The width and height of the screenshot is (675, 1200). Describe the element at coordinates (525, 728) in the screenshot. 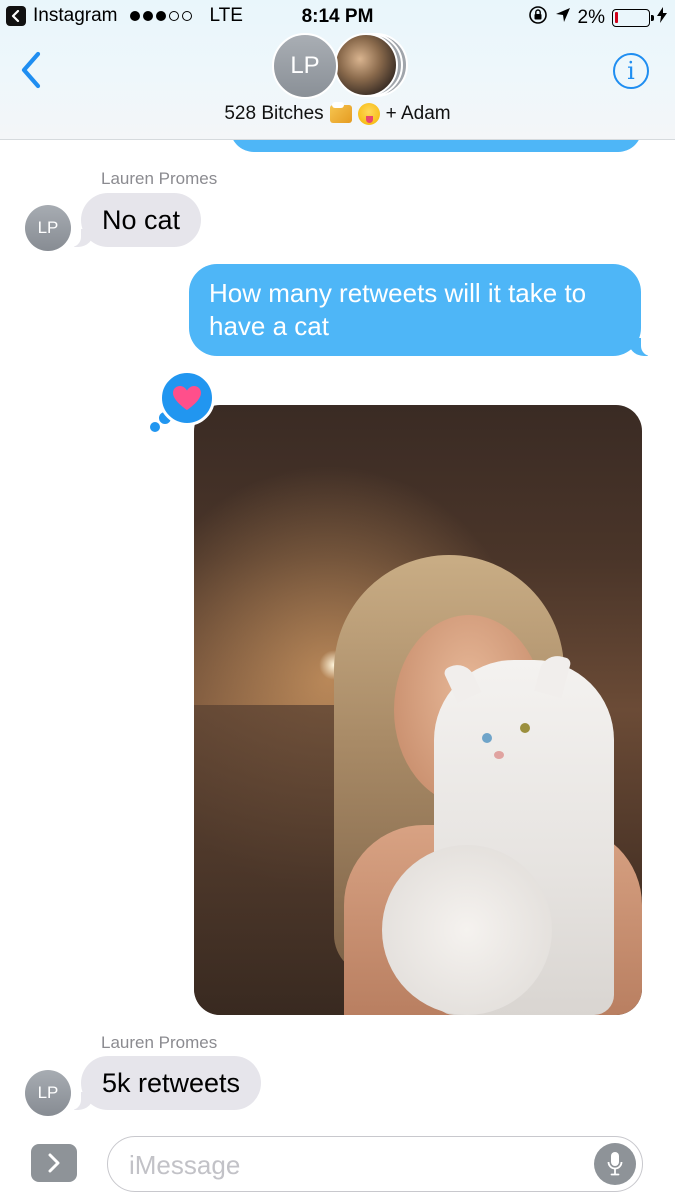

I see `photo-cat-eye-right` at that location.